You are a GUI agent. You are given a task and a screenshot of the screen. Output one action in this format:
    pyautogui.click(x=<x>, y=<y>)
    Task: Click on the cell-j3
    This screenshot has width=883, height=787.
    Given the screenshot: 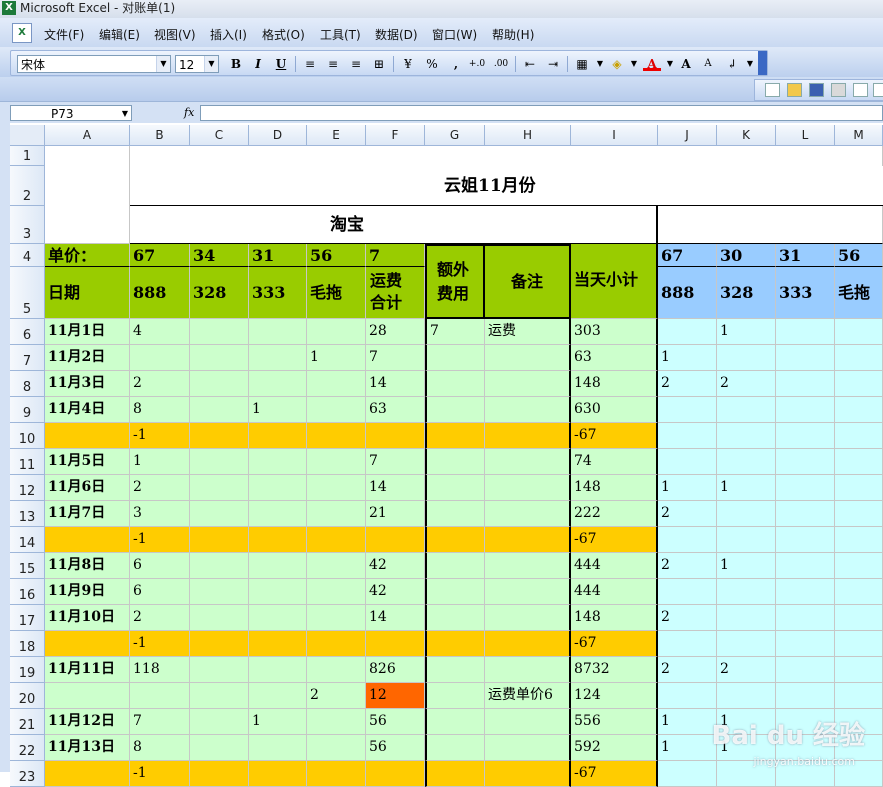 What is the action you would take?
    pyautogui.click(x=770, y=225)
    